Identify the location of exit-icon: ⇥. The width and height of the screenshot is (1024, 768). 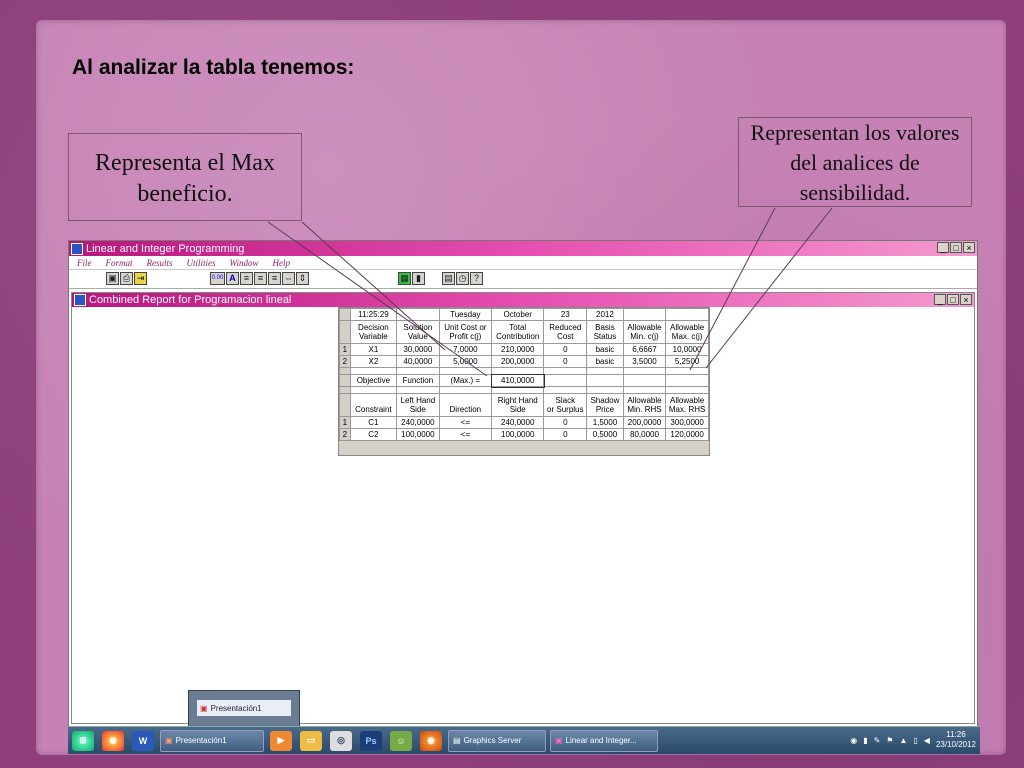
(140, 278).